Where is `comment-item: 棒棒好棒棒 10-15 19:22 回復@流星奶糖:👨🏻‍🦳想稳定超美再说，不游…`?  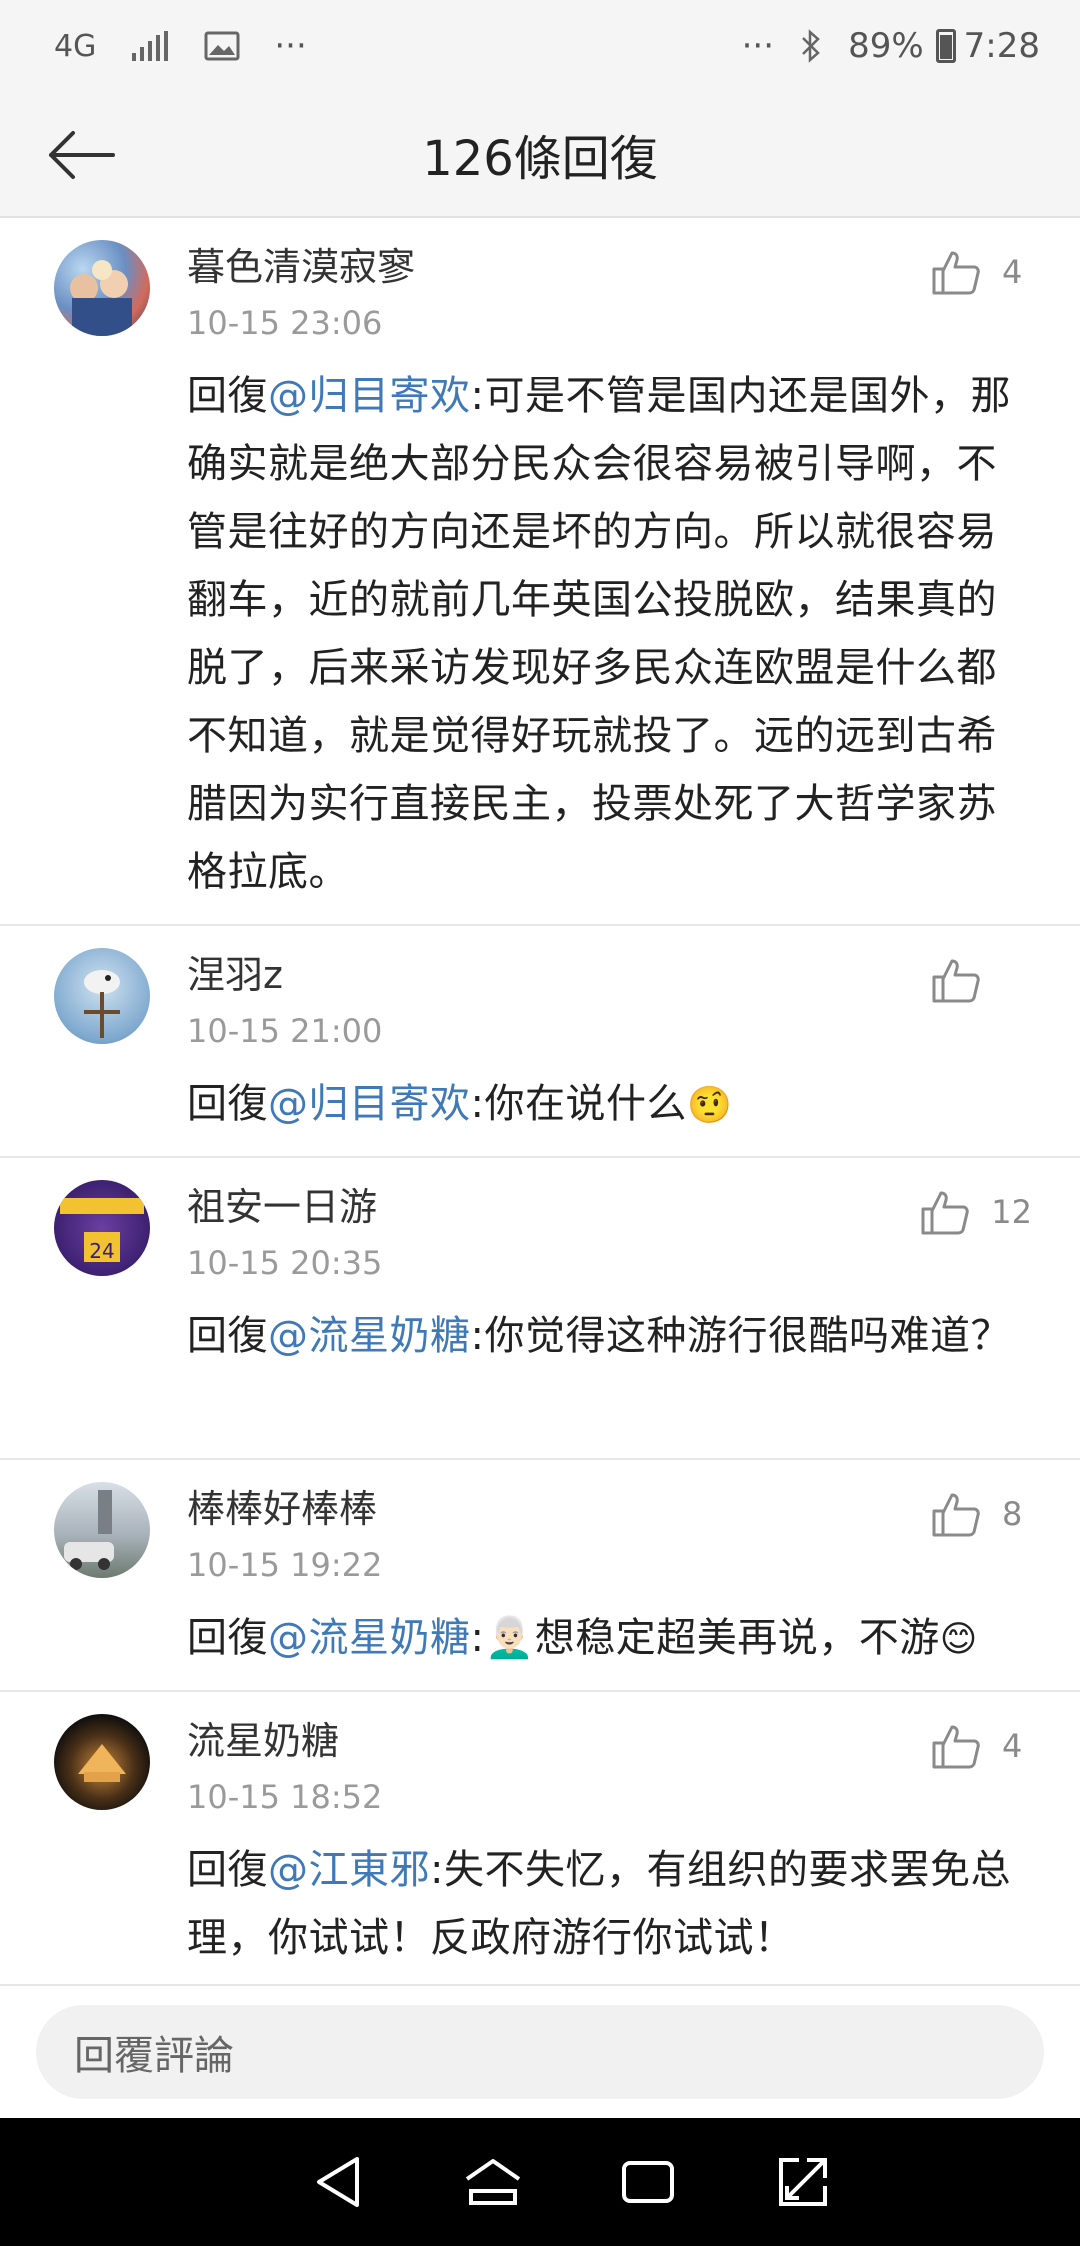 comment-item: 棒棒好棒棒 10-15 19:22 回復@流星奶糖:👨🏻‍🦳想稳定超美再说，不游… is located at coordinates (540, 1576).